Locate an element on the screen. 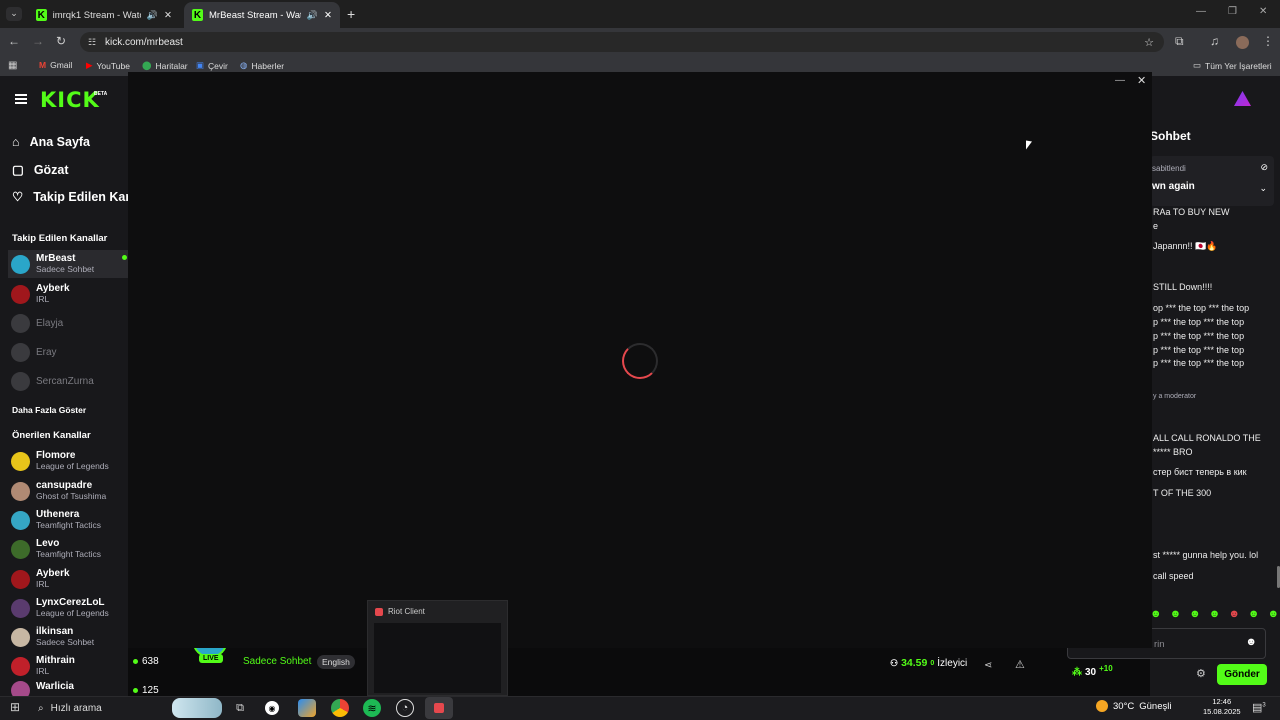  pinned-message: sabitlendi wn again ⊘ ⌄ is located at coordinates (1212, 181).